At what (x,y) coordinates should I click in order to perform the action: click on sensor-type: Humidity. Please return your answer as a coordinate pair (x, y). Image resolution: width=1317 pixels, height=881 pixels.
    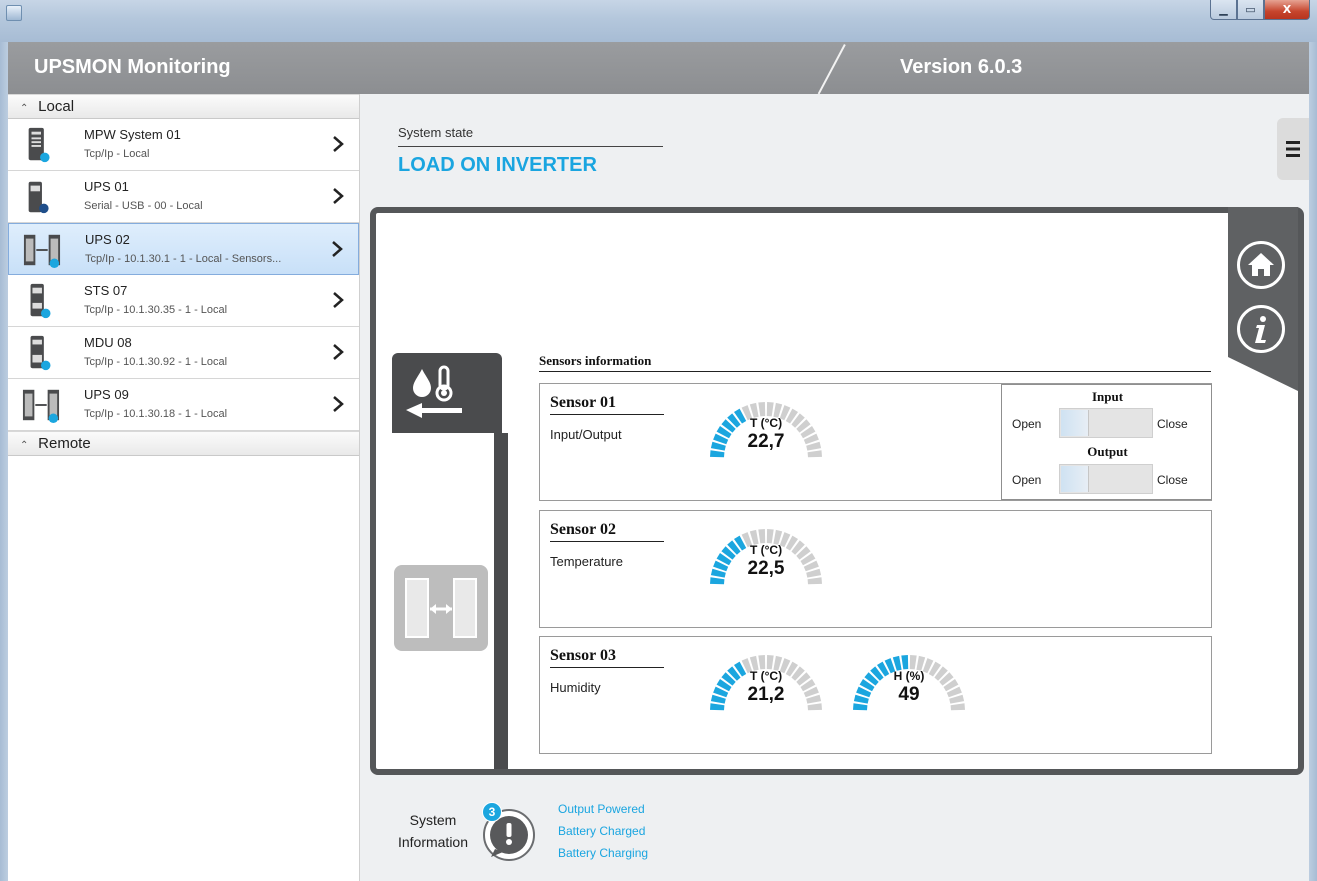
    Looking at the image, I should click on (575, 687).